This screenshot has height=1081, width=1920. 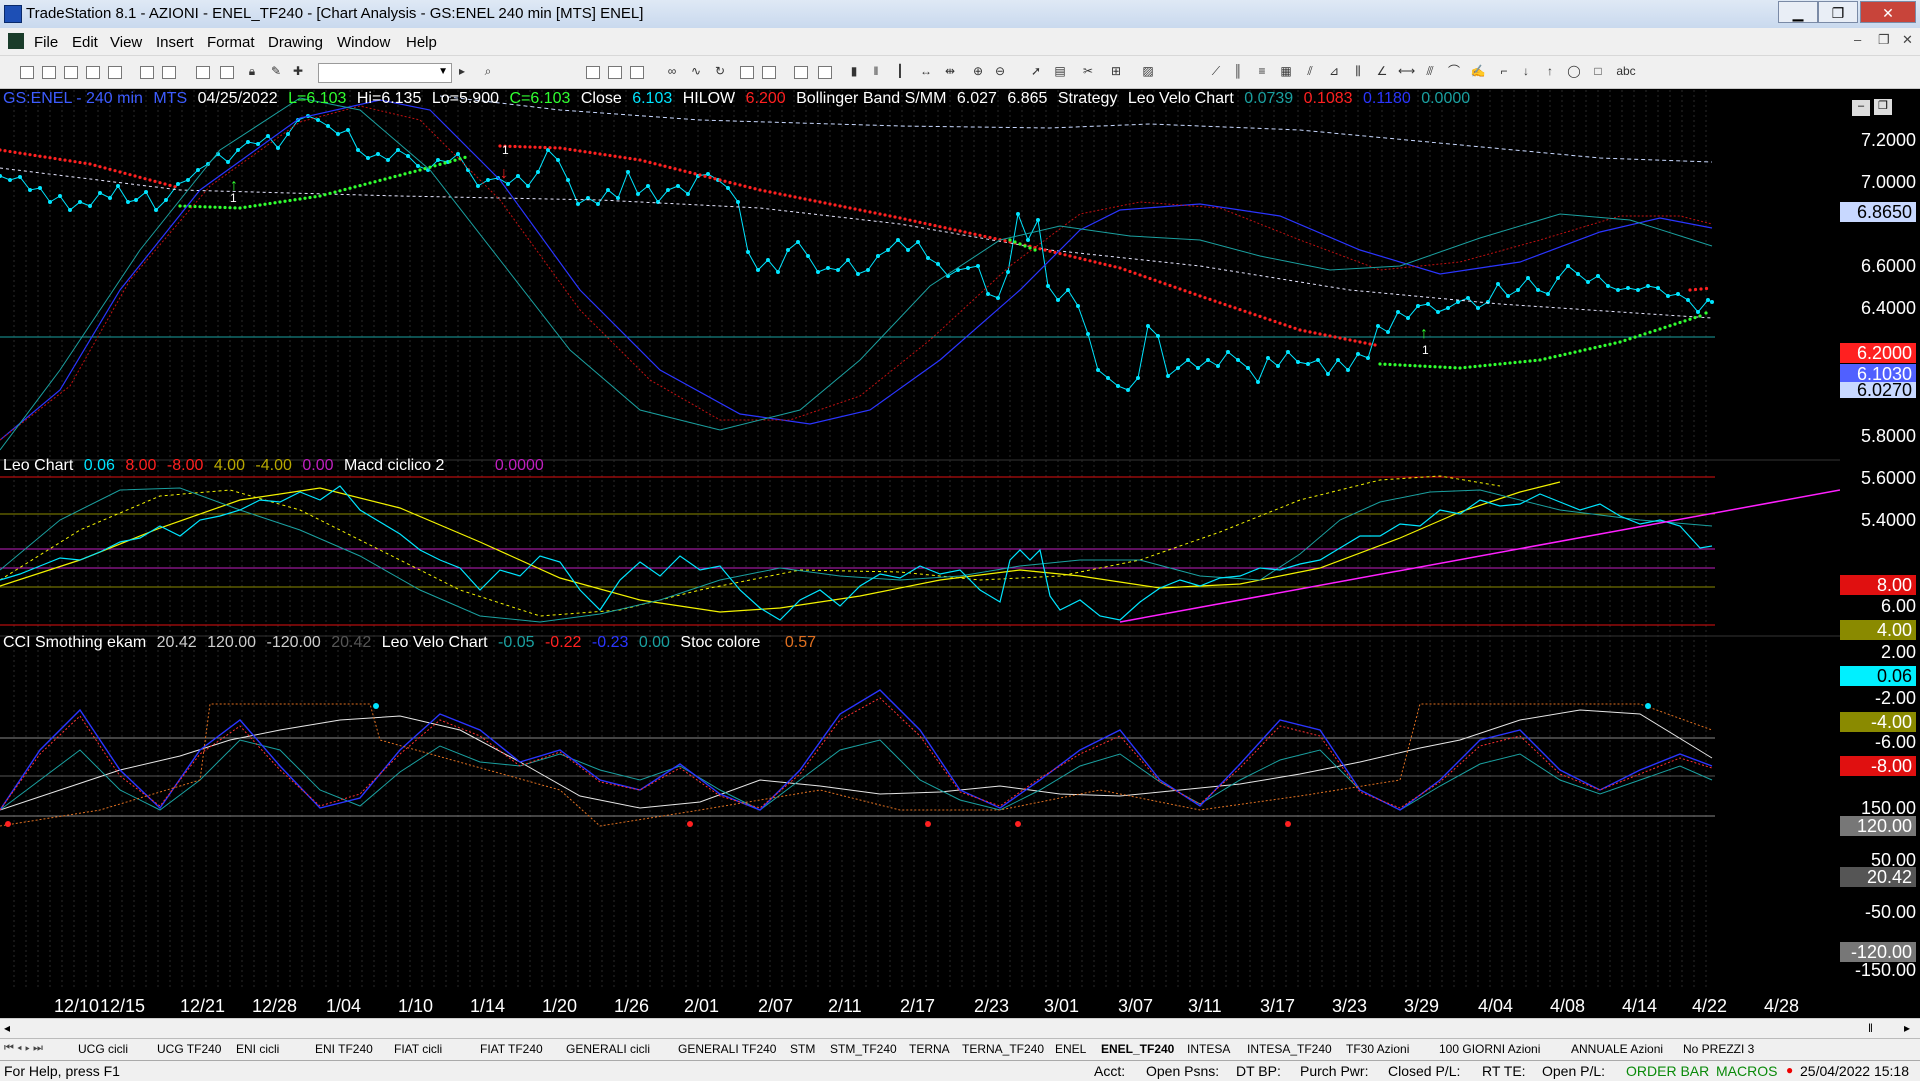 What do you see at coordinates (747, 72) in the screenshot?
I see `radar-icon` at bounding box center [747, 72].